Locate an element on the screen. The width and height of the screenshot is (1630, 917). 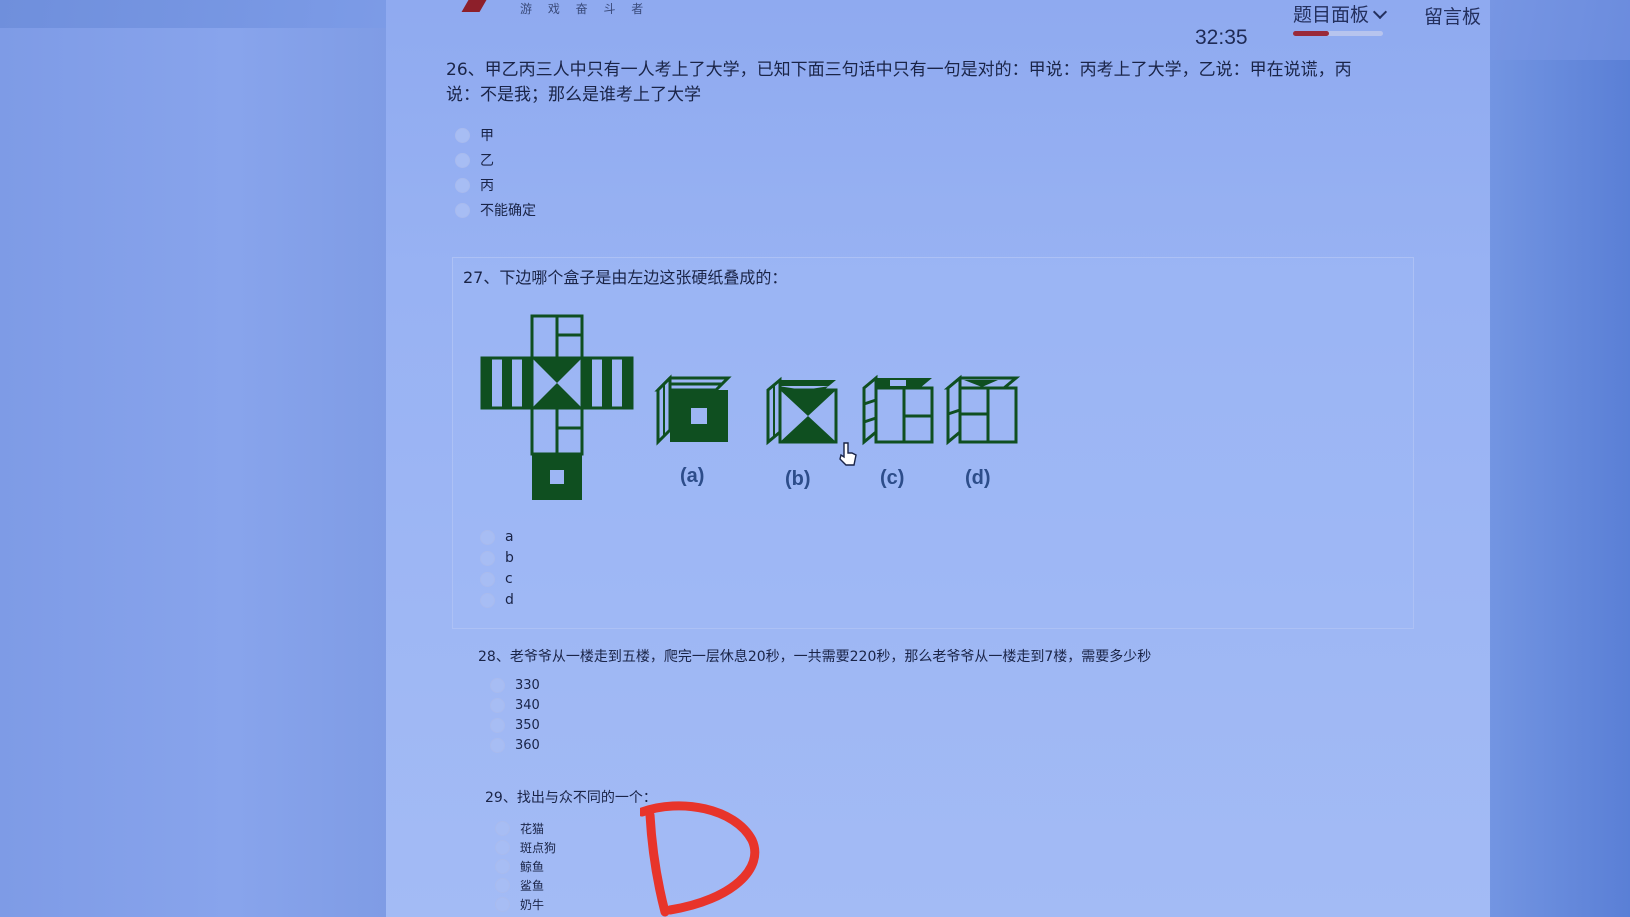
q29-option-d: 鲨鱼 is located at coordinates (519, 885).